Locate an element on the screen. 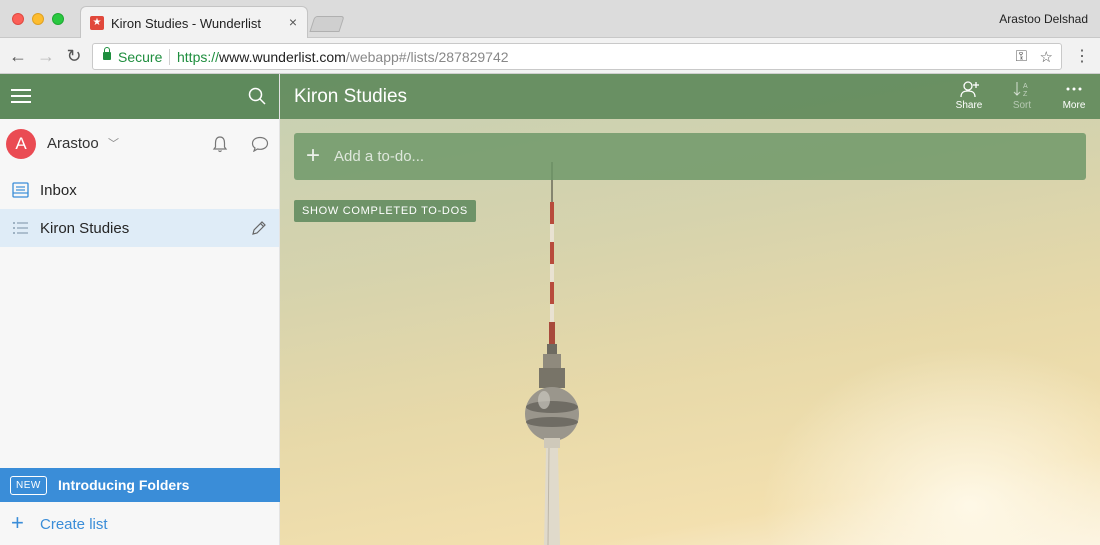  url-divider is located at coordinates (169, 57).